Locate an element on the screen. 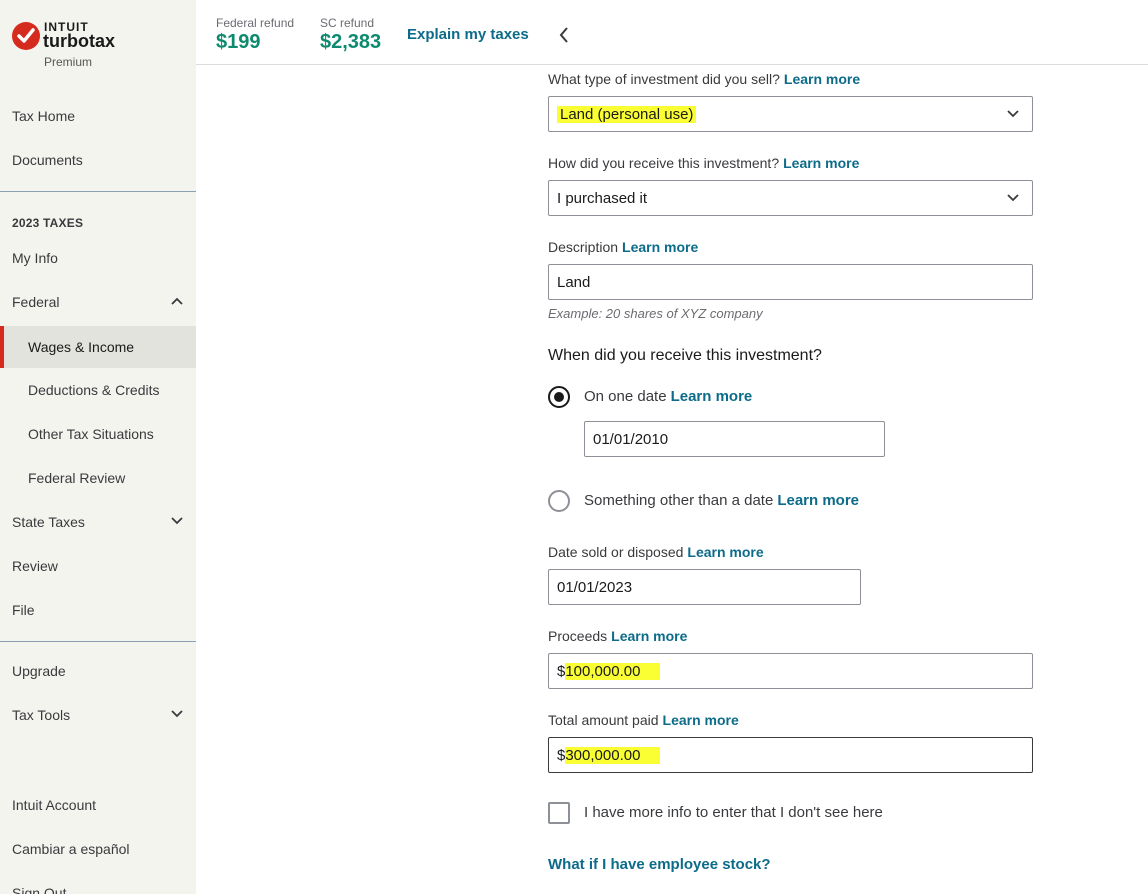  state-refund: SC refund $2,383 is located at coordinates (350, 35).